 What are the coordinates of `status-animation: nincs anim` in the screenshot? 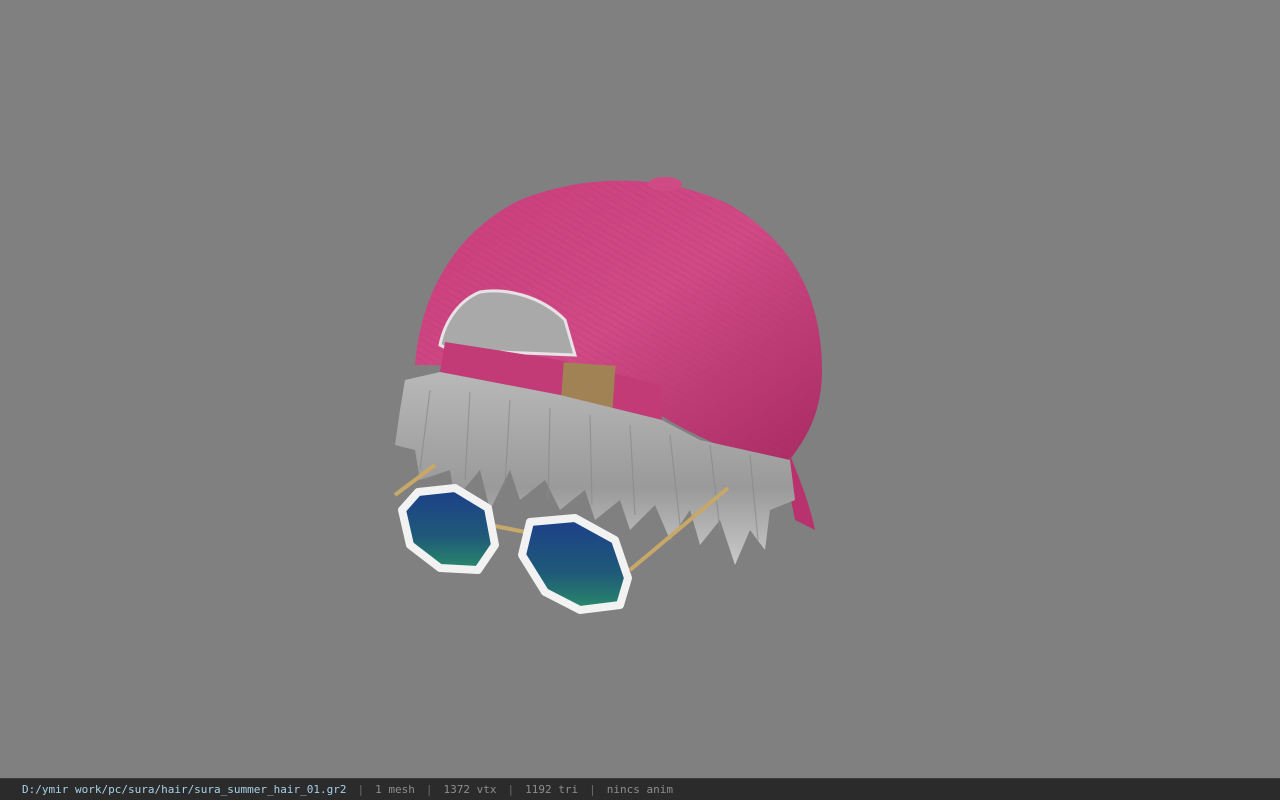 It's located at (639, 789).